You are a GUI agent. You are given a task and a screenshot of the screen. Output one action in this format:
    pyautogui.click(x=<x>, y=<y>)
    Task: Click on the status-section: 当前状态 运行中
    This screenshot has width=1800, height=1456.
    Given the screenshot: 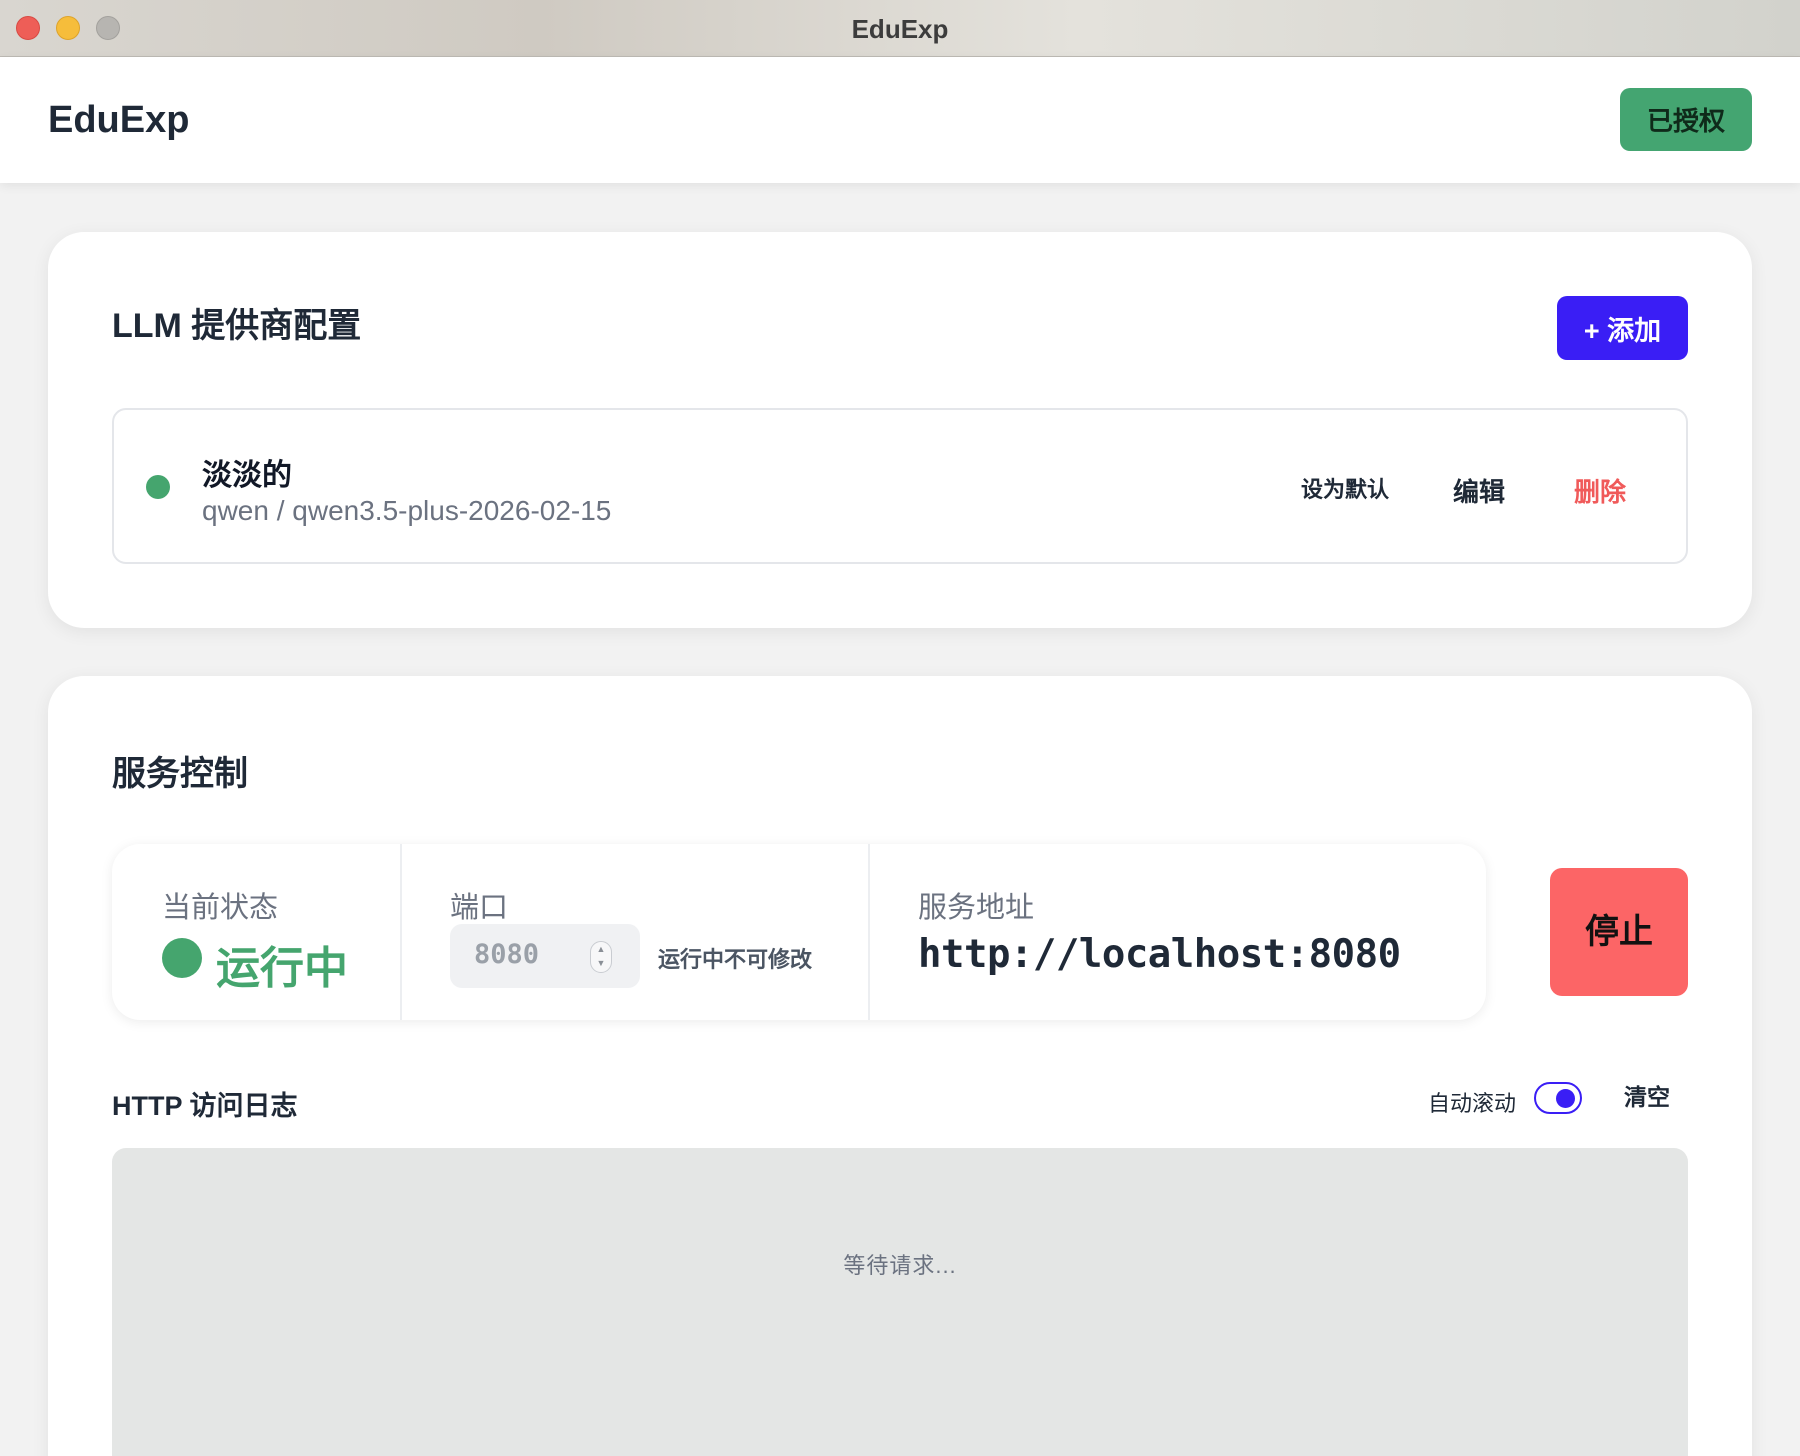 What is the action you would take?
    pyautogui.click(x=257, y=932)
    